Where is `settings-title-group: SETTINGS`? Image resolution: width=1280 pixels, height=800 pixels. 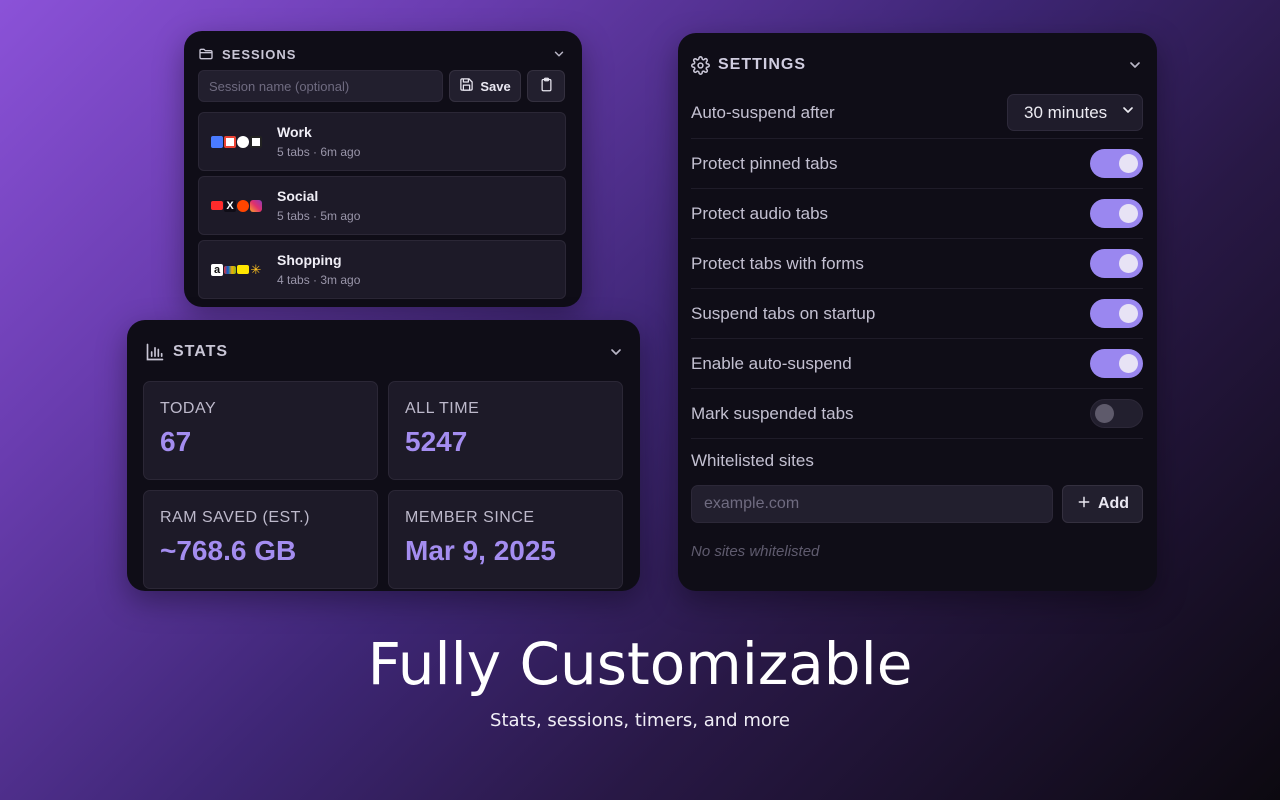
settings-title-group: SETTINGS is located at coordinates (749, 65).